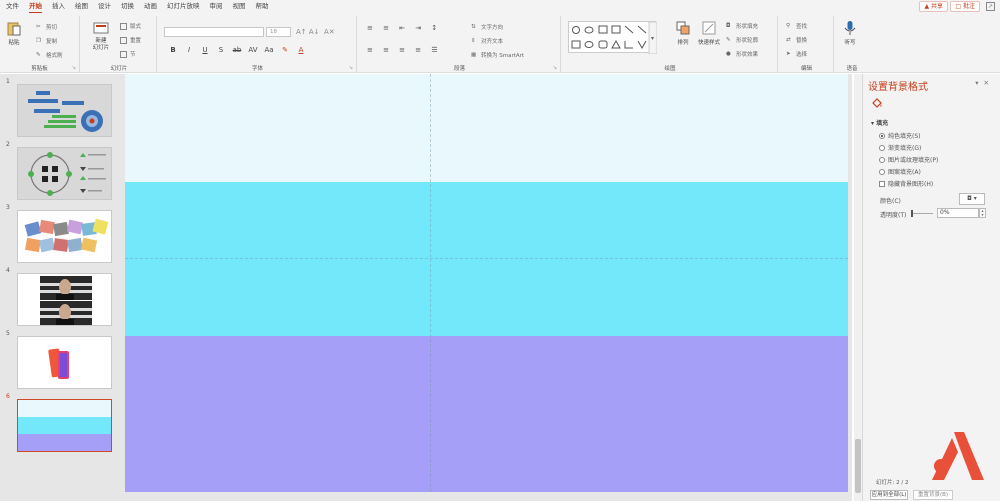 The height and width of the screenshot is (501, 1000). I want to click on slide-counter: 幻灯片: 2 / 2, so click(892, 483).